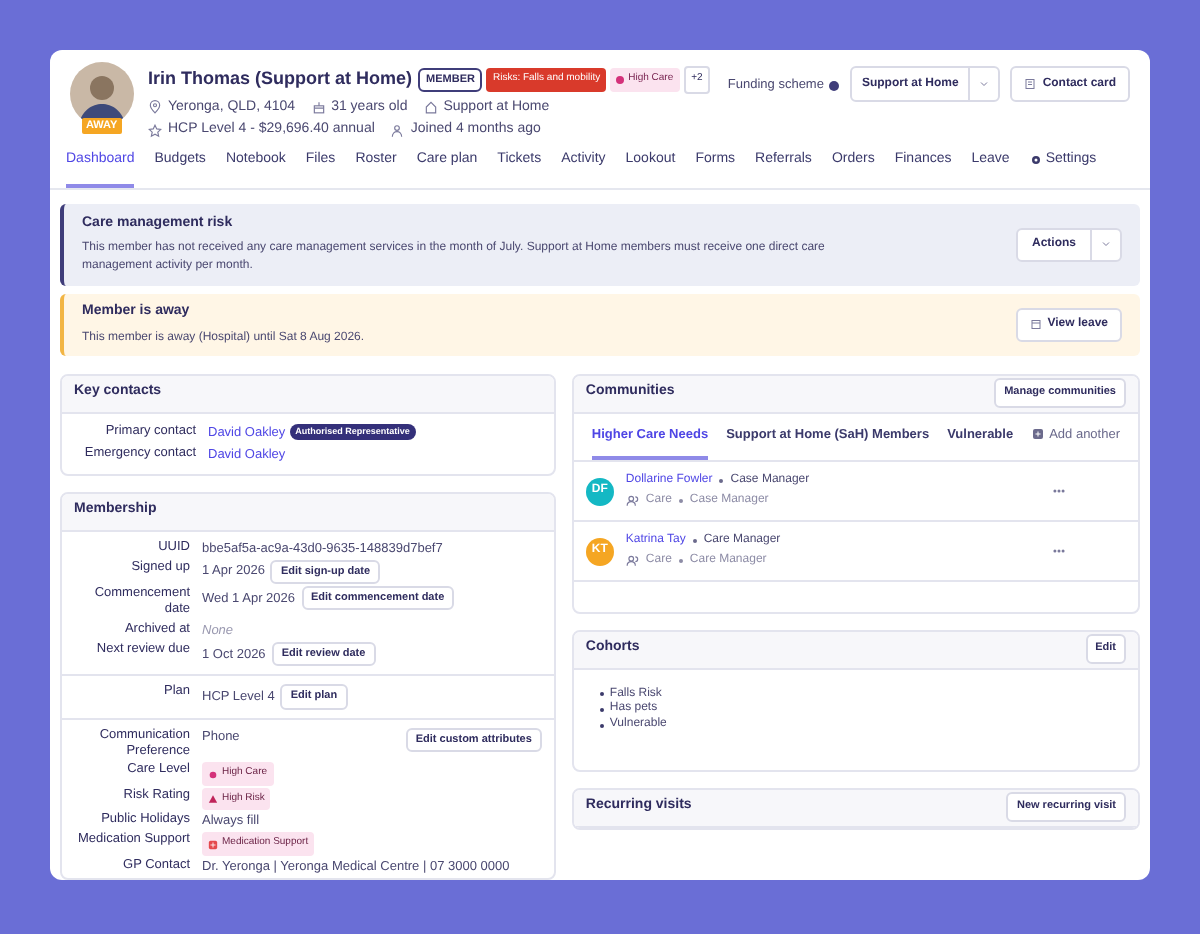 The height and width of the screenshot is (934, 1200). I want to click on person-icon, so click(397, 130).